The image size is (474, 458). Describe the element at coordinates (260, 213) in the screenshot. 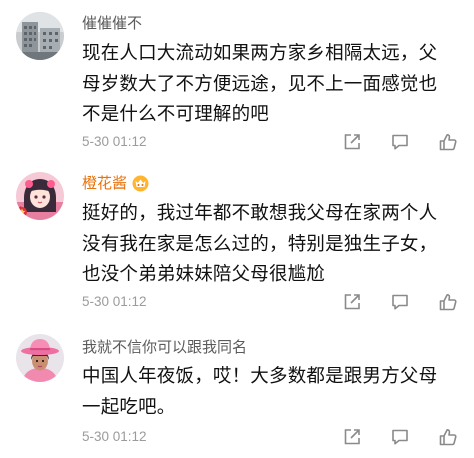

I see `comment-line: 挺好的，我过年都不敢想我父母在家两个人` at that location.